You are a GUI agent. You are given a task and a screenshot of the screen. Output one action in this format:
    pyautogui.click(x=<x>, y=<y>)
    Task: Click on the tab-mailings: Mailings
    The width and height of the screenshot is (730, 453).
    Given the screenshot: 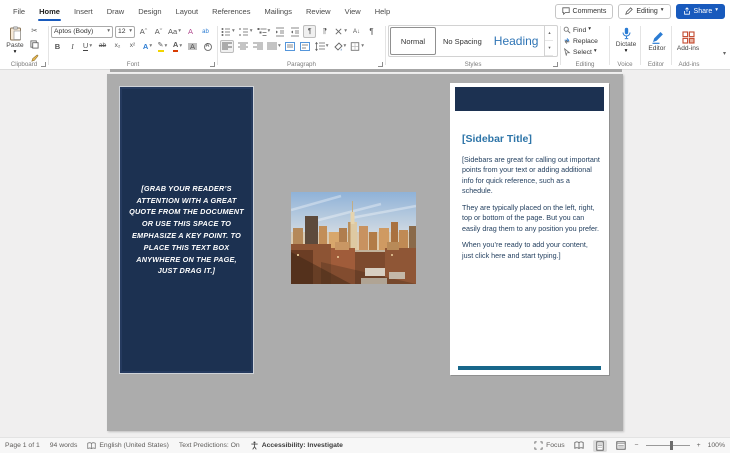 What is the action you would take?
    pyautogui.click(x=278, y=11)
    